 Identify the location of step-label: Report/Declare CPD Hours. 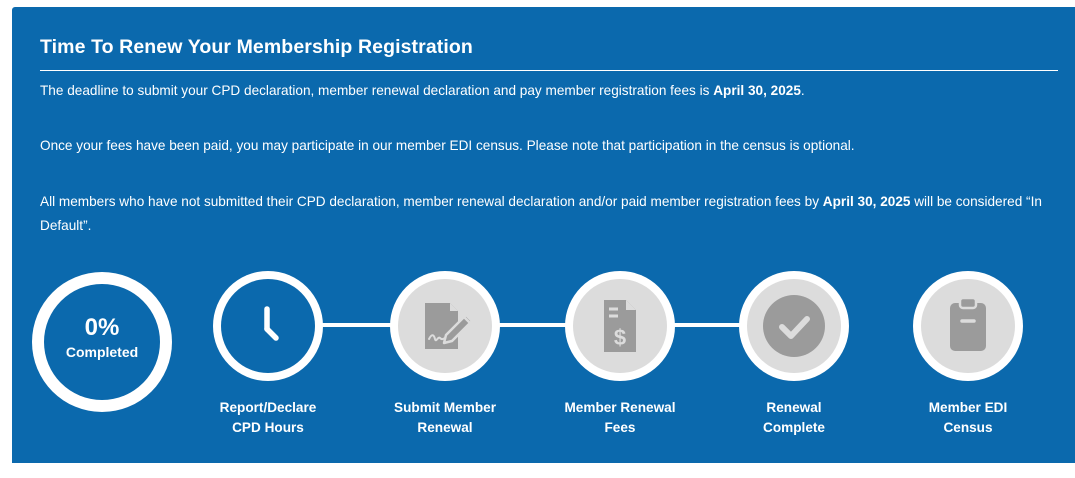
(268, 417).